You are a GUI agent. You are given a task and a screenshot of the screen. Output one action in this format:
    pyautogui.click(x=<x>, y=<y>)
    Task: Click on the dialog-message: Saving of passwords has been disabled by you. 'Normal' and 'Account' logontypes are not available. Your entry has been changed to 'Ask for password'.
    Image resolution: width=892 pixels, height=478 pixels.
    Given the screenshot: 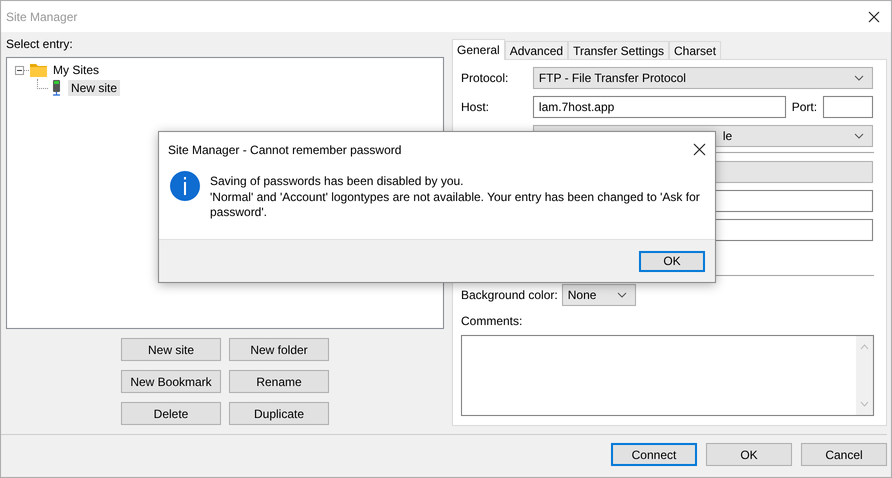 What is the action you would take?
    pyautogui.click(x=455, y=197)
    